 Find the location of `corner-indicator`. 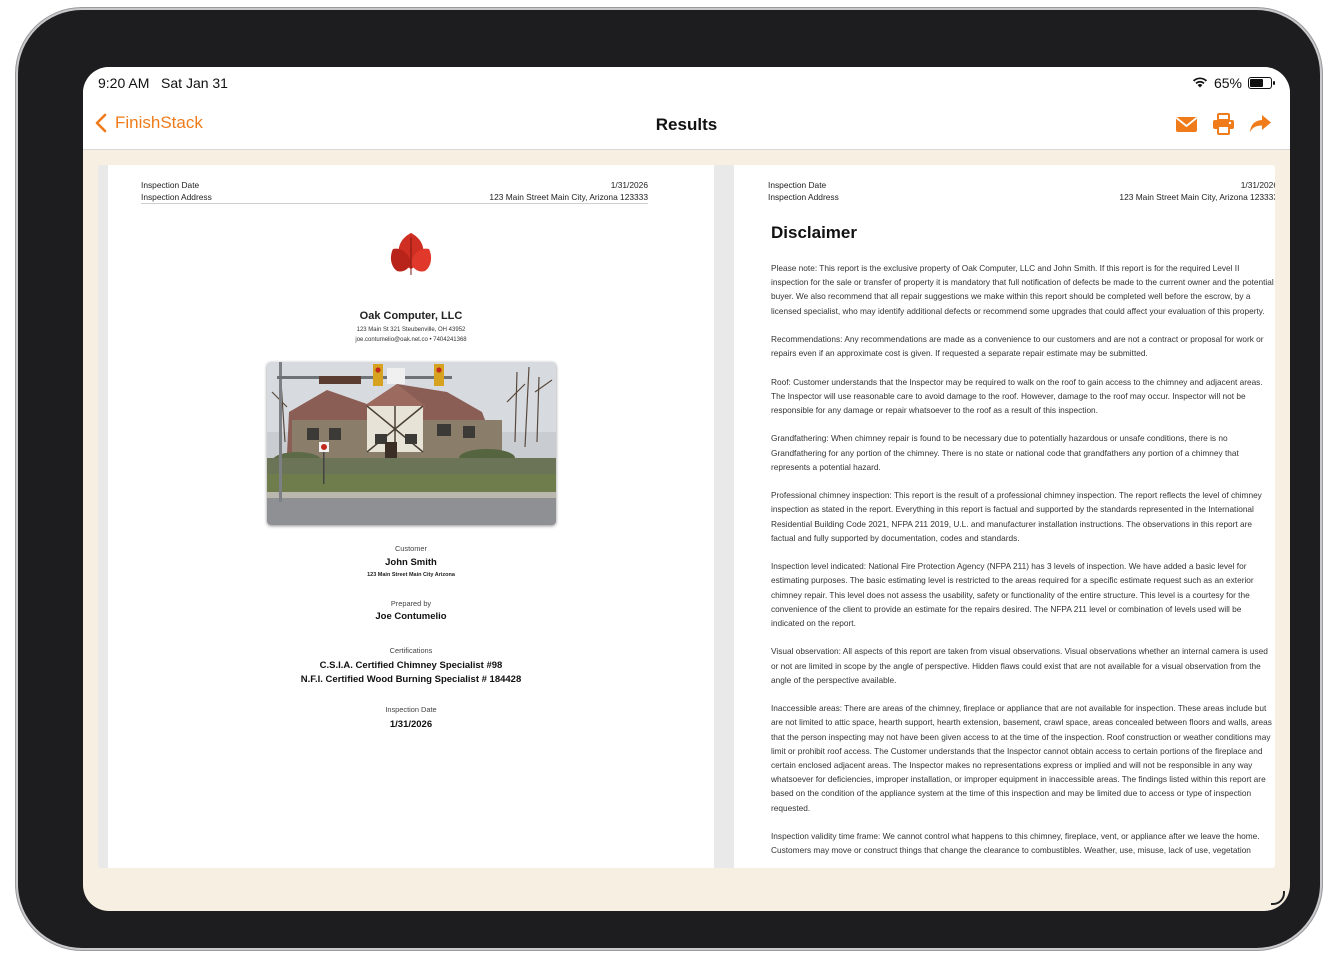

corner-indicator is located at coordinates (1278, 898).